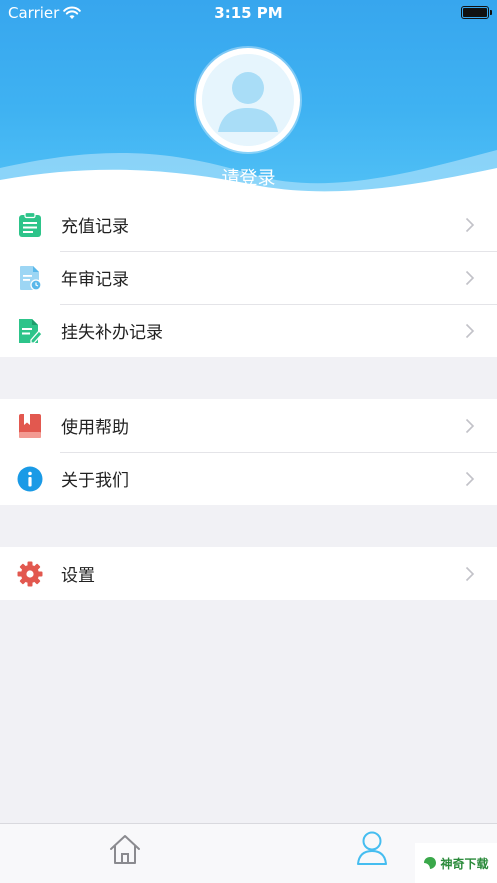 This screenshot has height=883, width=497. I want to click on menu-item-help: 使用帮助, so click(248, 425).